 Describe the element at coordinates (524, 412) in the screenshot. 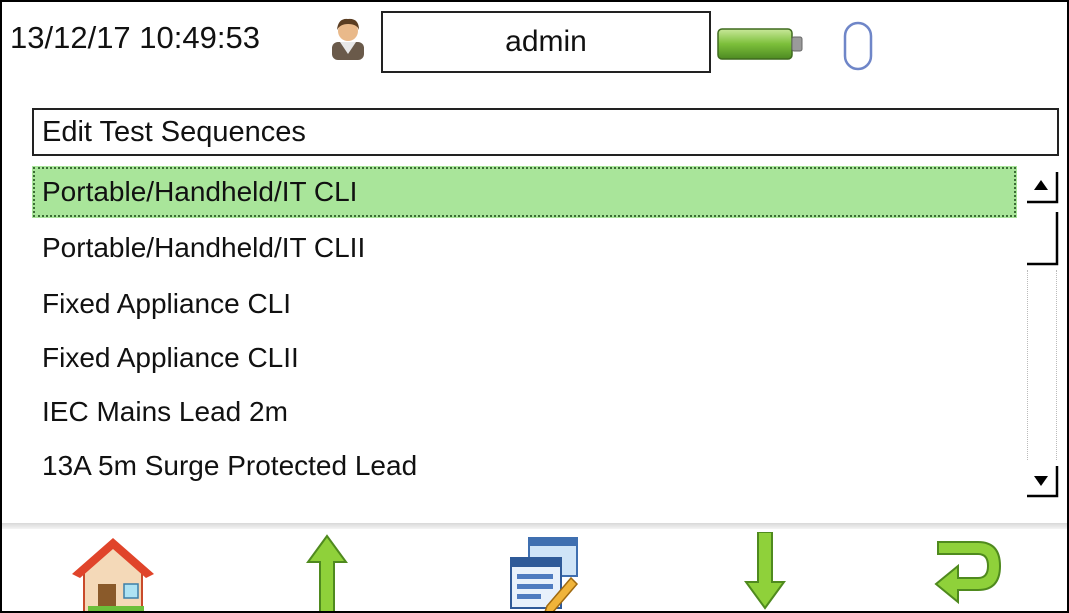

I see `list-item: IEC Mains Lead 2m` at that location.